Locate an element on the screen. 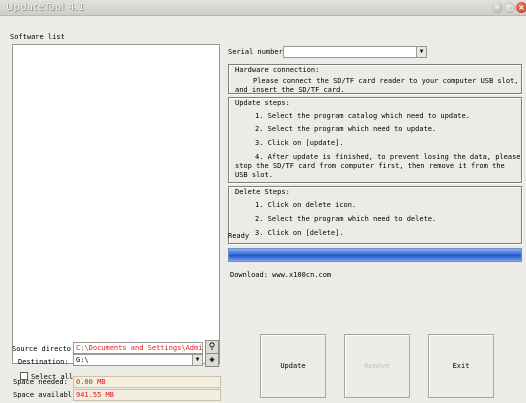 The image size is (526, 403). space-needed-label: Space needed: is located at coordinates (40, 382).